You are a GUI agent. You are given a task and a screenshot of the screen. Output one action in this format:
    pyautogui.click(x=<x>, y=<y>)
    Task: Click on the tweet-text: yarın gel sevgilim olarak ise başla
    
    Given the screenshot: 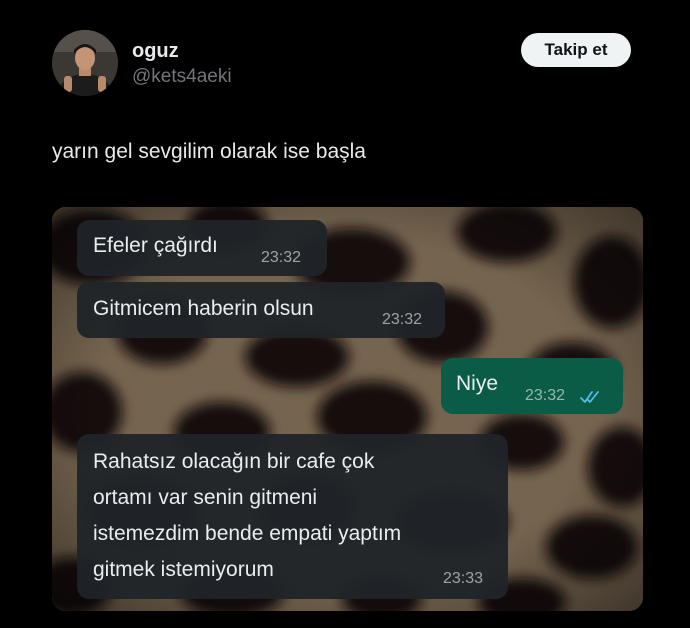 What is the action you would take?
    pyautogui.click(x=209, y=151)
    